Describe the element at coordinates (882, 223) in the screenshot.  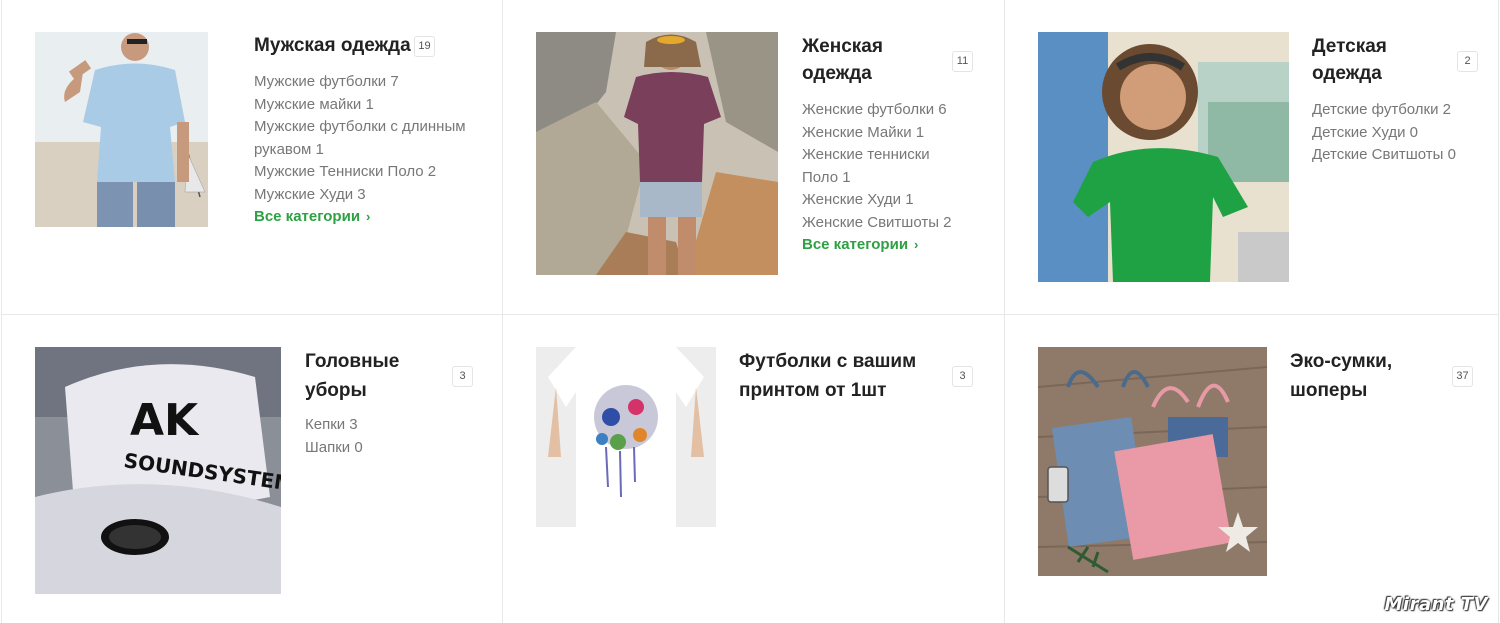
I see `subcategory-link: Женские Свитшоты 2` at that location.